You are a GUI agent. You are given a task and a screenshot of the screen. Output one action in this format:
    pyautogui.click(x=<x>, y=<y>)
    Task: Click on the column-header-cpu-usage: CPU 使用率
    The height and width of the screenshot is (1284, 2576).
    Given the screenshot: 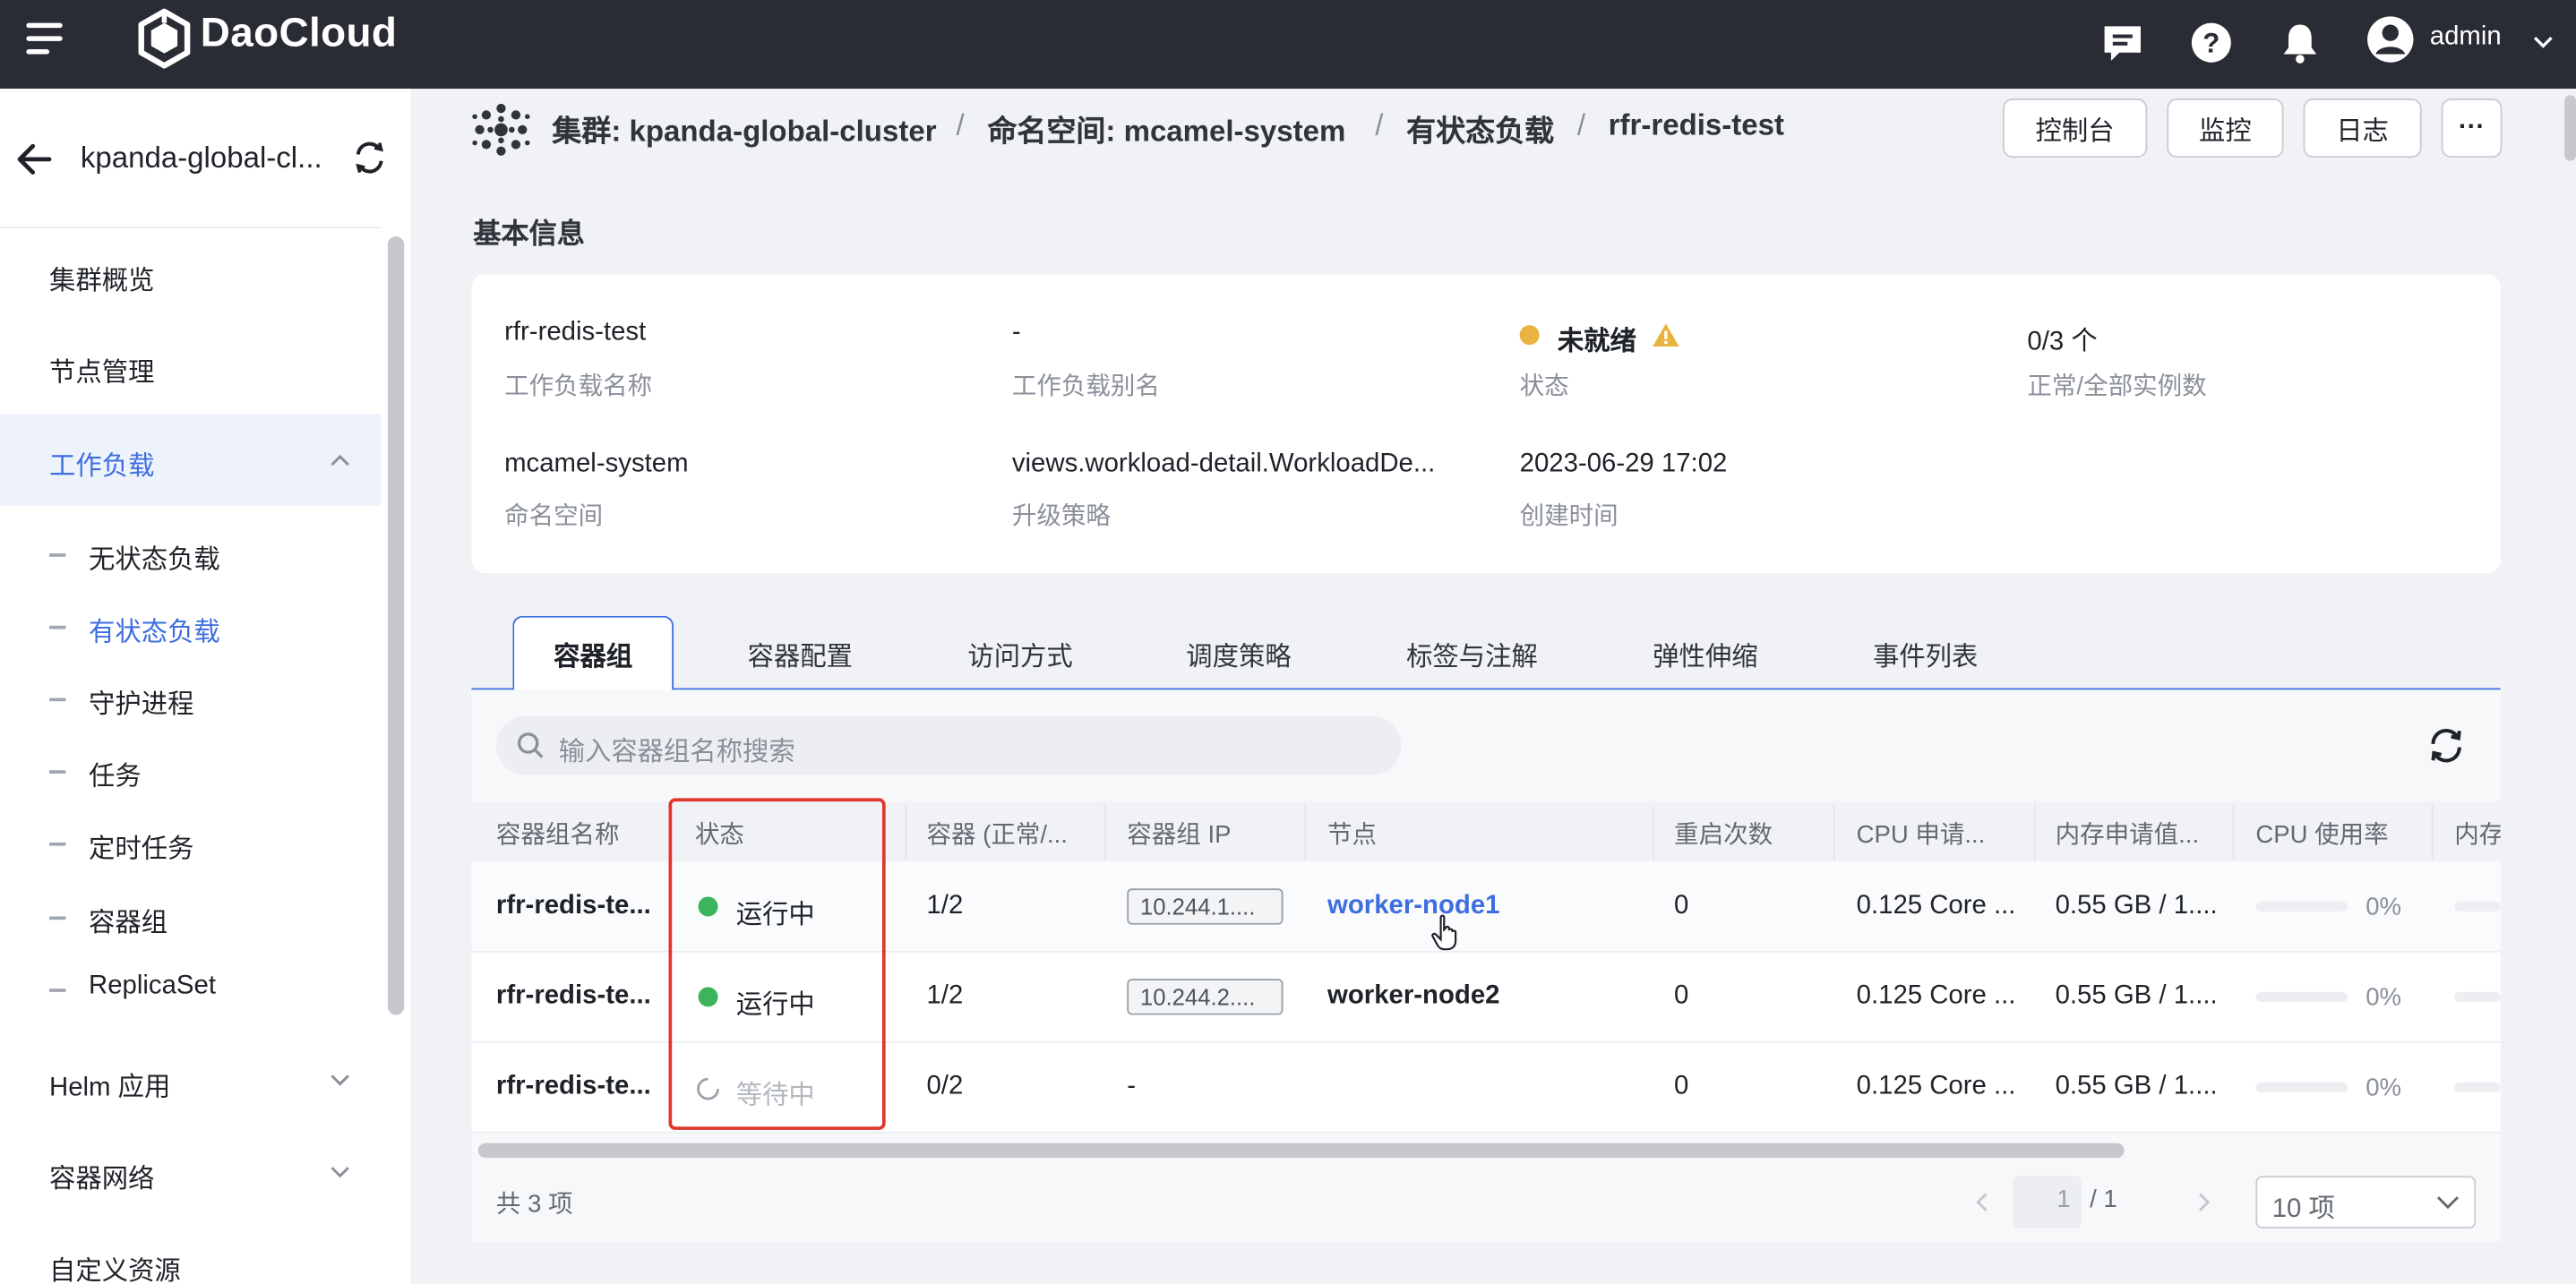 What is the action you would take?
    pyautogui.click(x=2321, y=835)
    